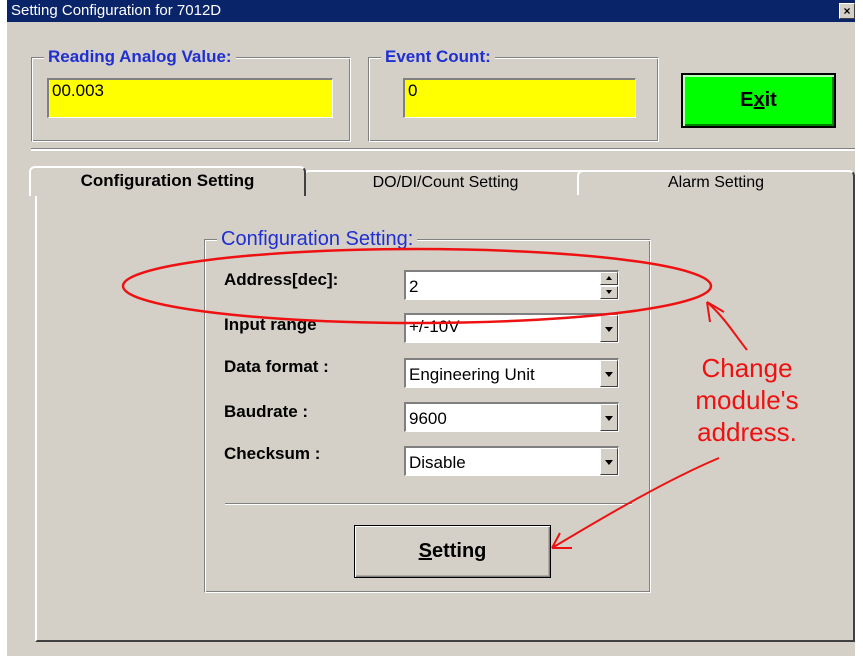 This screenshot has height=656, width=863. I want to click on annotation-line-2: module's, so click(747, 400).